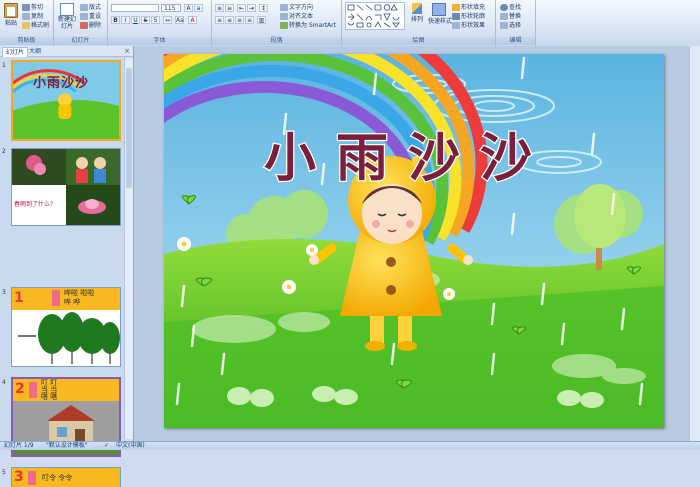 This screenshot has width=700, height=487. Describe the element at coordinates (510, 15) in the screenshot. I see `replace-button: 替换` at that location.